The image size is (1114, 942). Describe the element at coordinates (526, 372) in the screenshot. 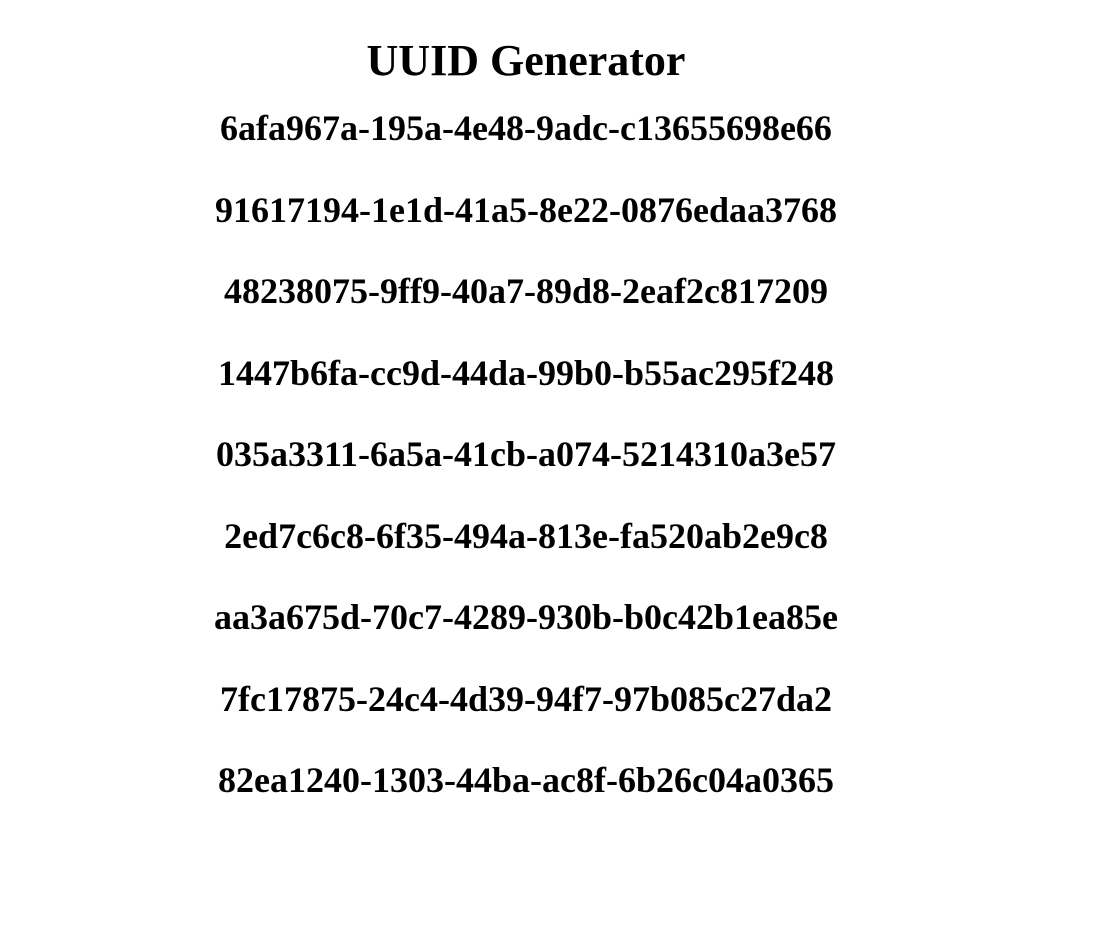

I see `uuid-item: 1447b6fa-cc9d-44da-99b0-b55ac295f248` at that location.